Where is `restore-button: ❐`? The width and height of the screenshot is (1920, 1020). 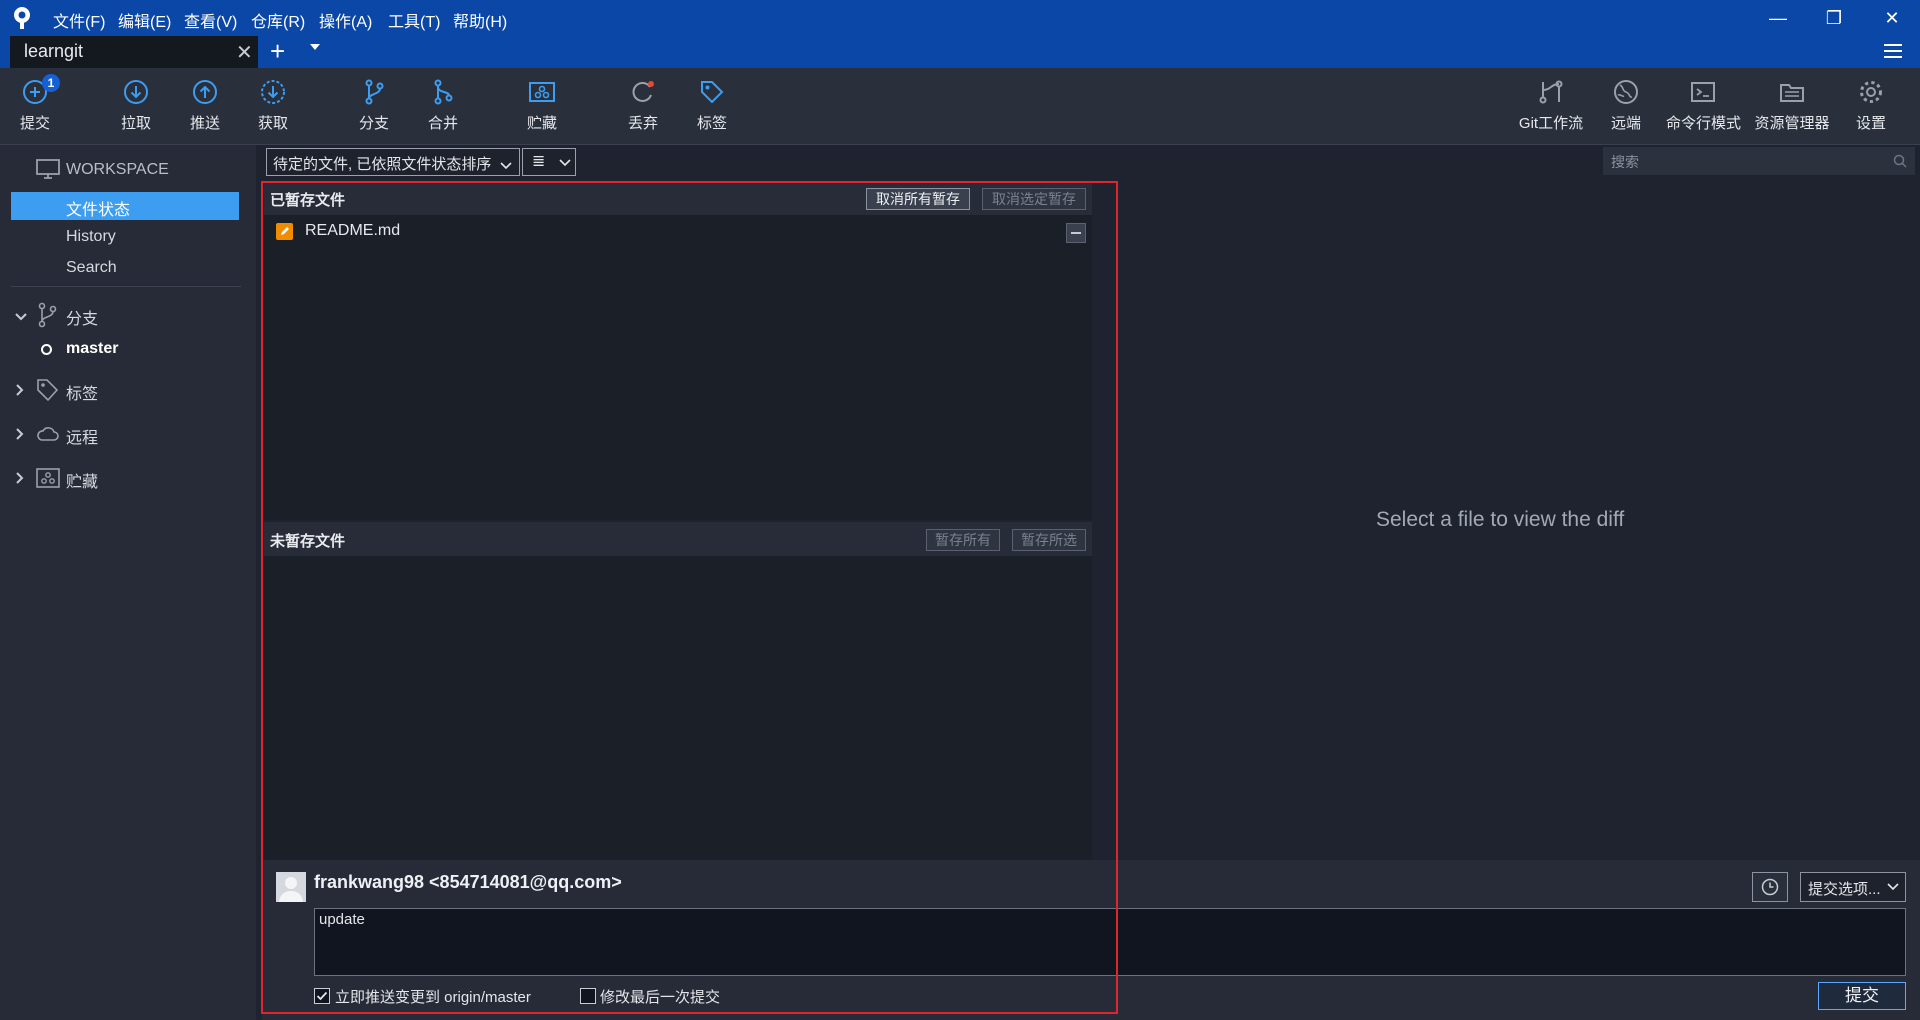 restore-button: ❐ is located at coordinates (1834, 18).